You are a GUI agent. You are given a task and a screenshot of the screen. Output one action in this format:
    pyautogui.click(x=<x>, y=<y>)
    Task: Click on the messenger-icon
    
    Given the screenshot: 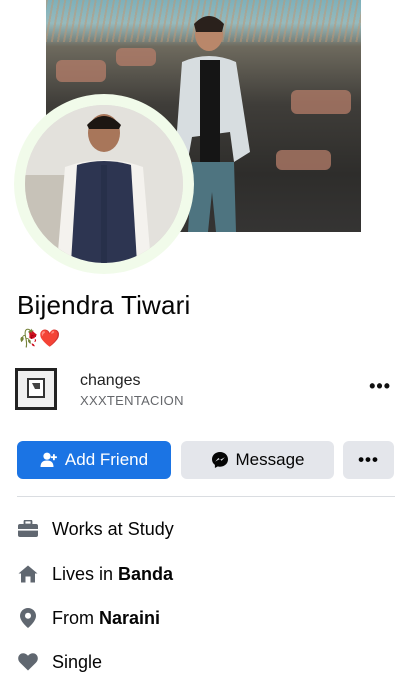 What is the action you would take?
    pyautogui.click(x=219, y=460)
    